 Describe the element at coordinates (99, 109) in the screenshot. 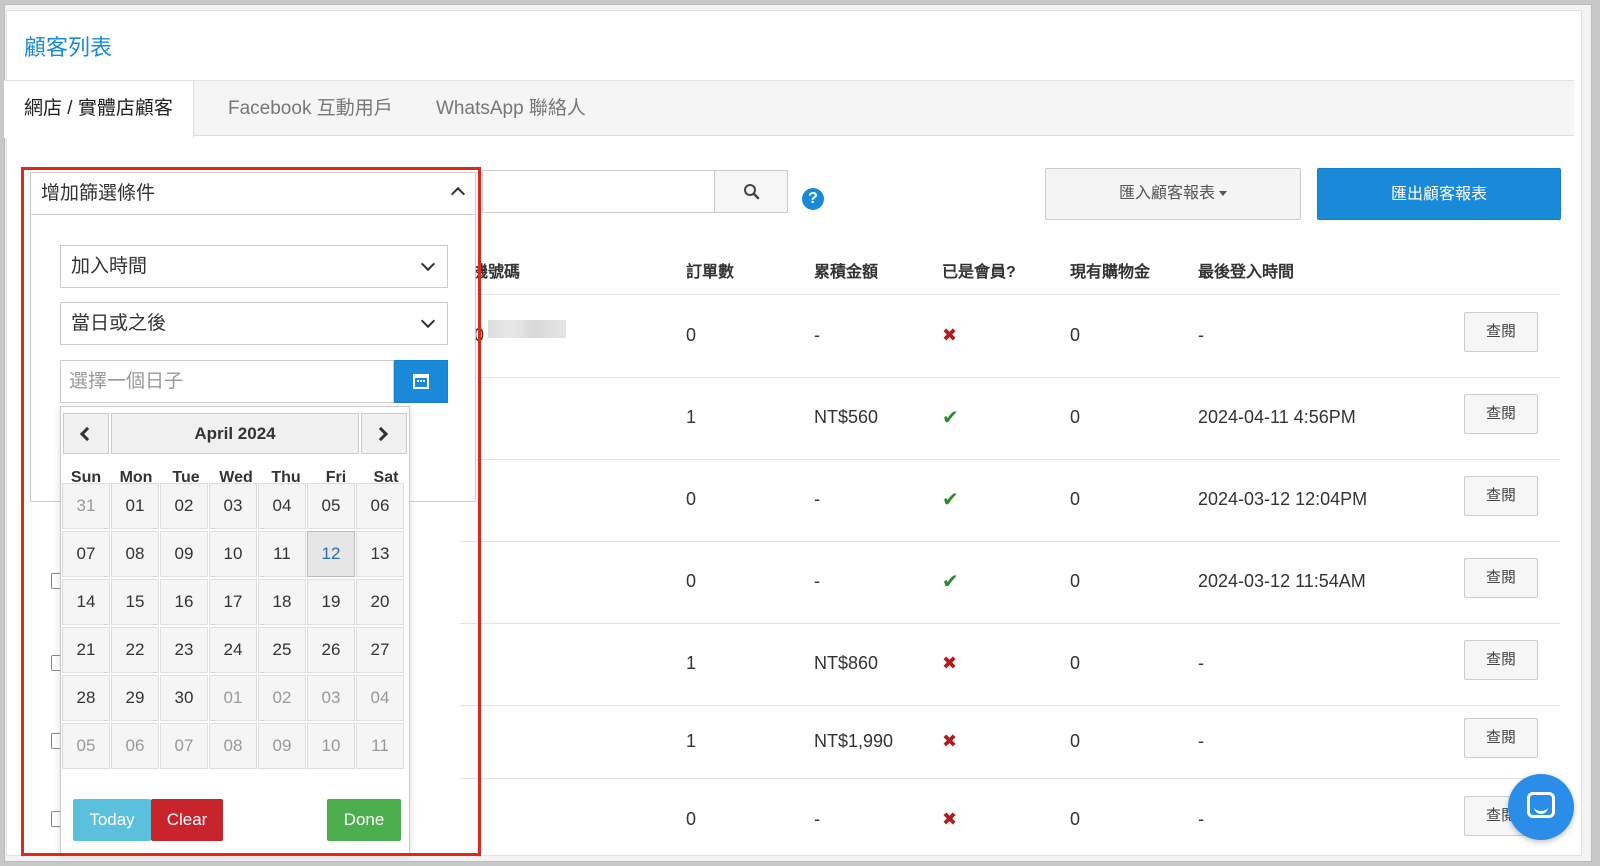

I see `tab-store-customers: 網店 / 實體店顧客` at that location.